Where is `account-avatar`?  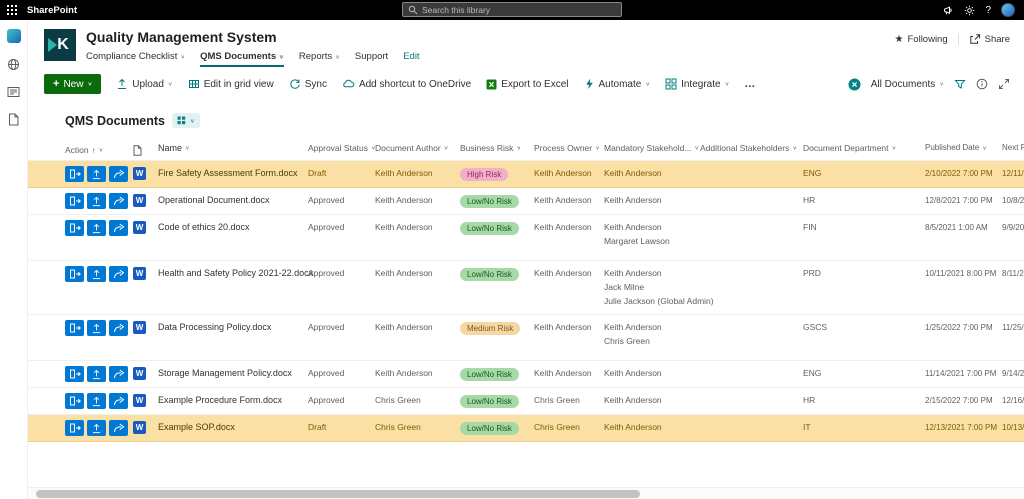
account-avatar is located at coordinates (1008, 10).